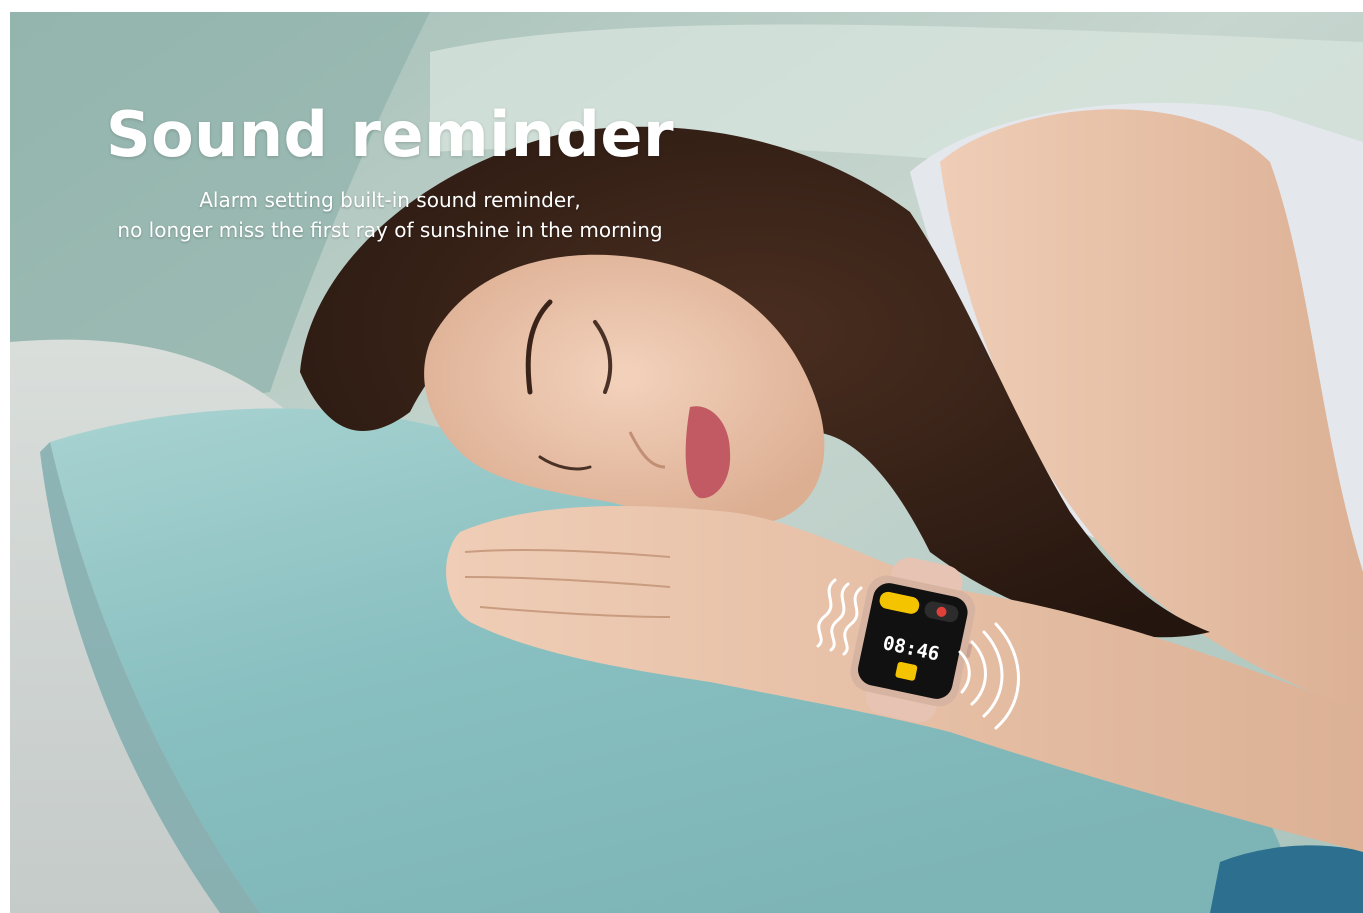 The height and width of the screenshot is (913, 1363). What do you see at coordinates (390, 134) in the screenshot?
I see `headline: Sound reminder` at bounding box center [390, 134].